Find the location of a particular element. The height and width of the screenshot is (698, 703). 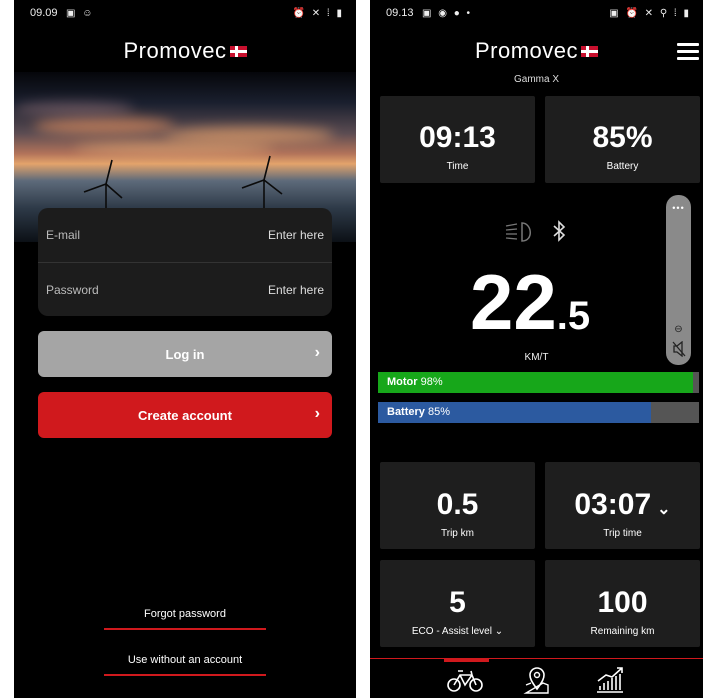

login-form: E-mail Enter here Password Enter here is located at coordinates (185, 262).